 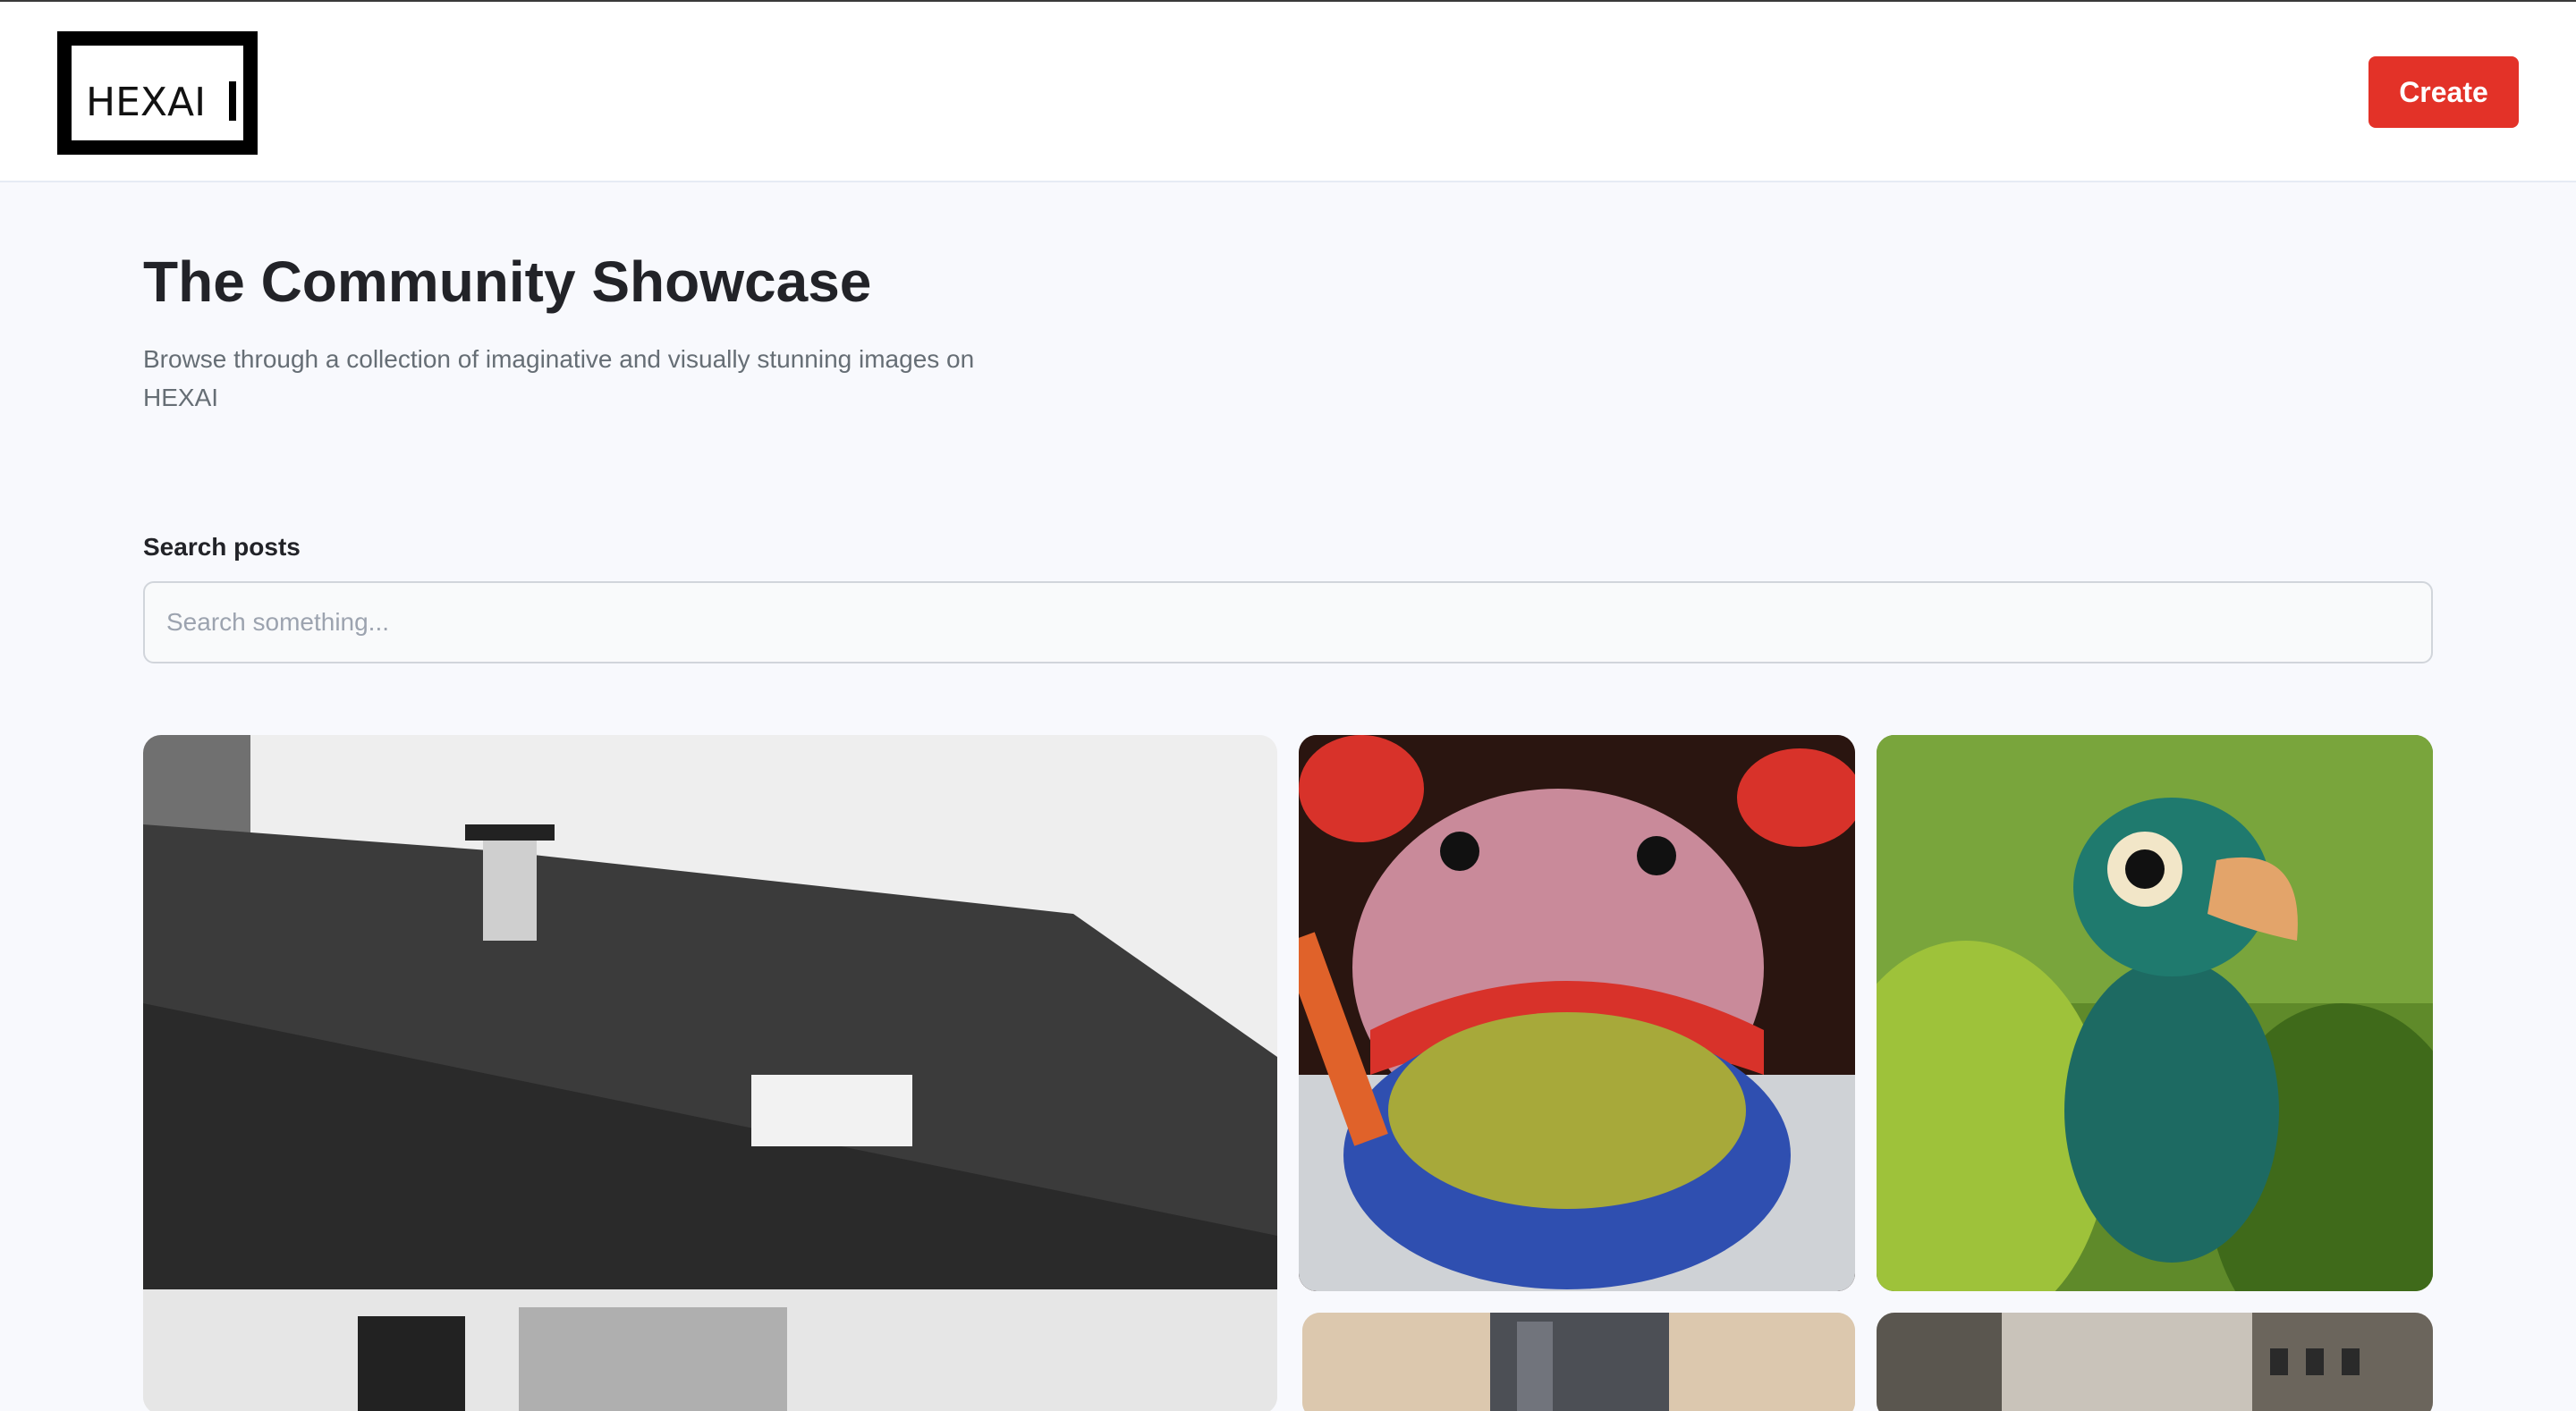 What do you see at coordinates (232, 101) in the screenshot?
I see `logo-cursor-bar` at bounding box center [232, 101].